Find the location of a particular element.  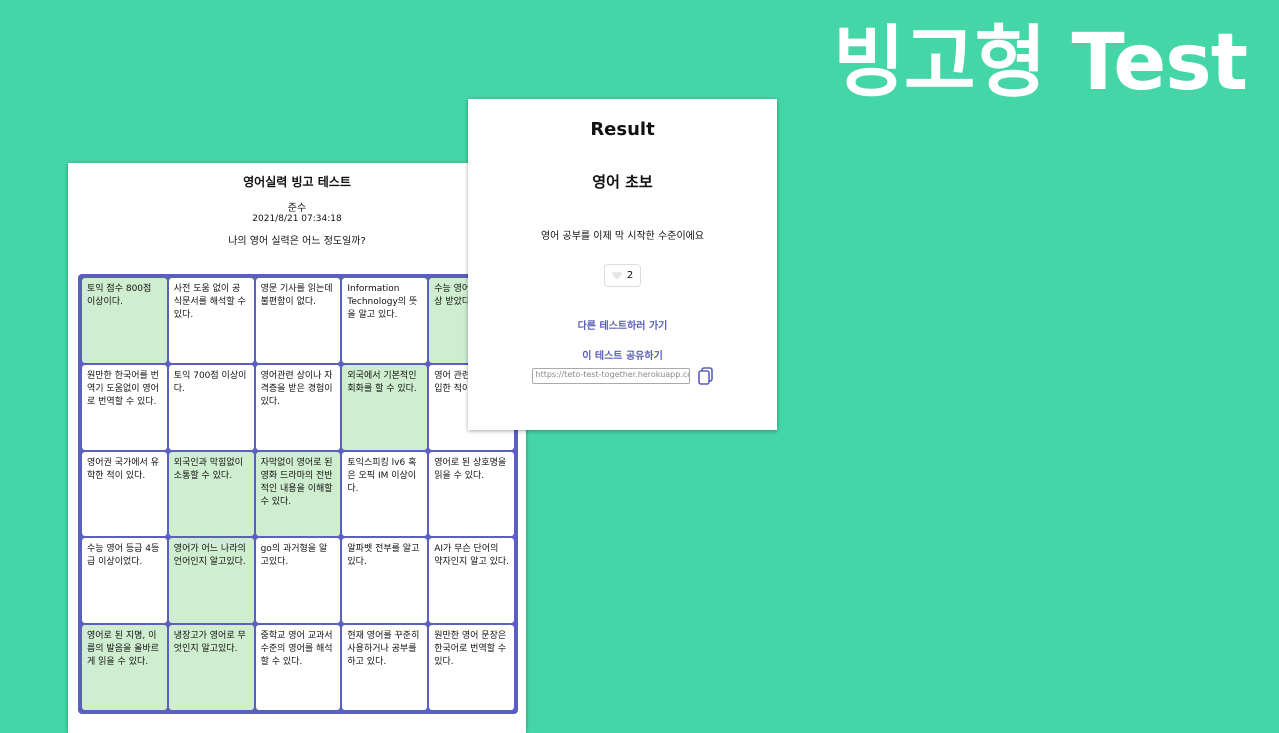

bingo-cell: 외국인과 막힘없이 소통할 수 있다. is located at coordinates (211, 494).